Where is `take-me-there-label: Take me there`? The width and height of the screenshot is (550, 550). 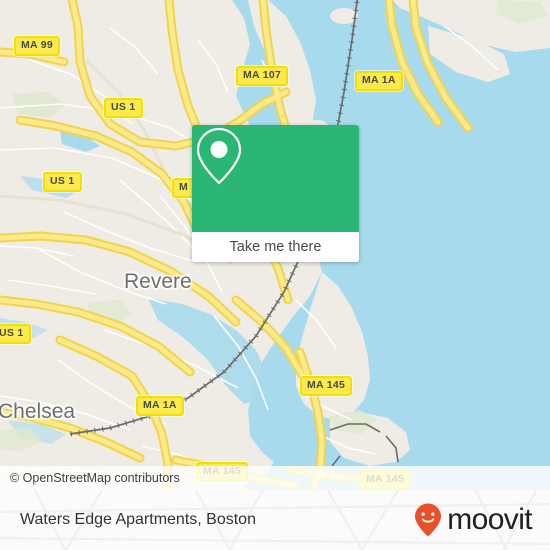
take-me-there-label: Take me there is located at coordinates (275, 247).